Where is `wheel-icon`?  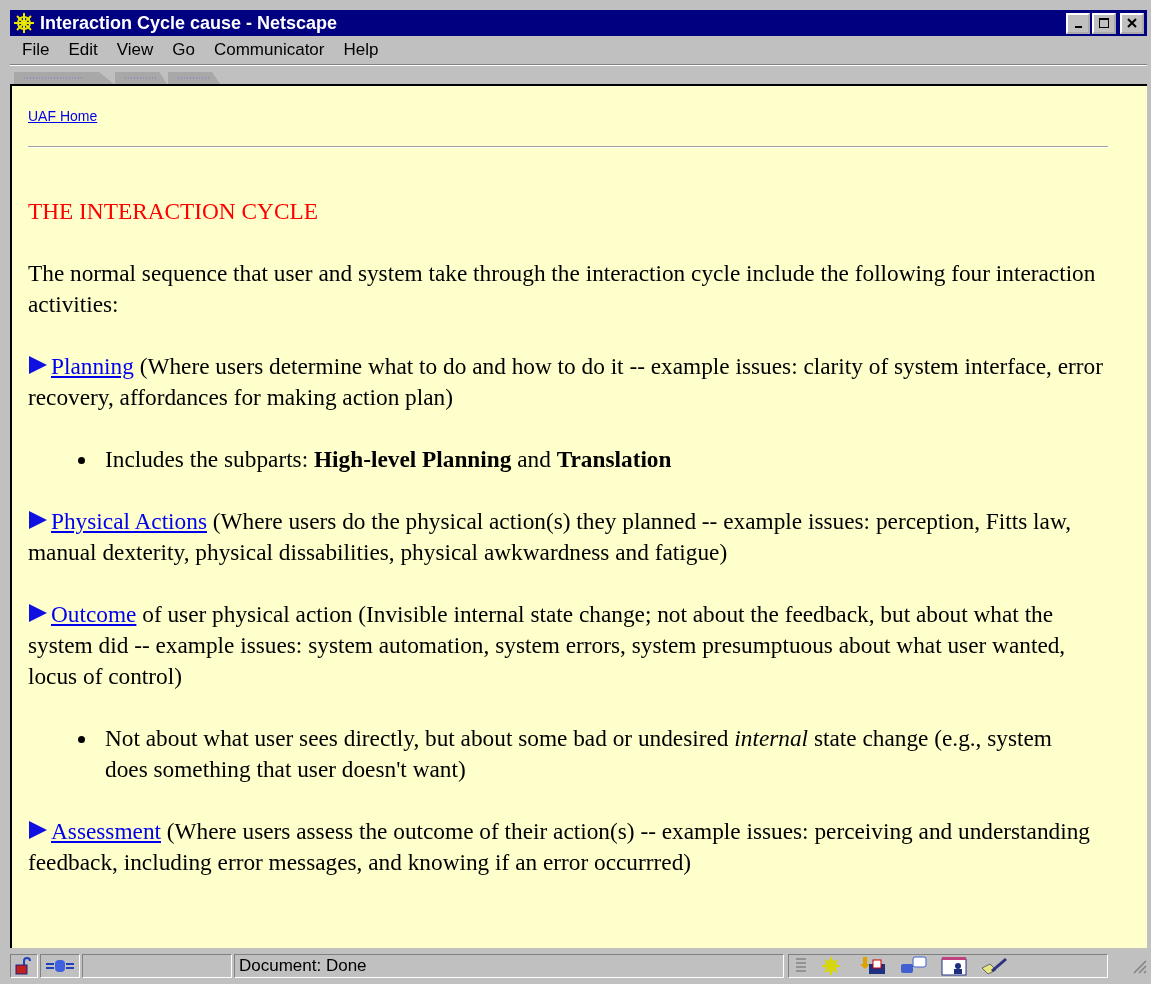 wheel-icon is located at coordinates (24, 23).